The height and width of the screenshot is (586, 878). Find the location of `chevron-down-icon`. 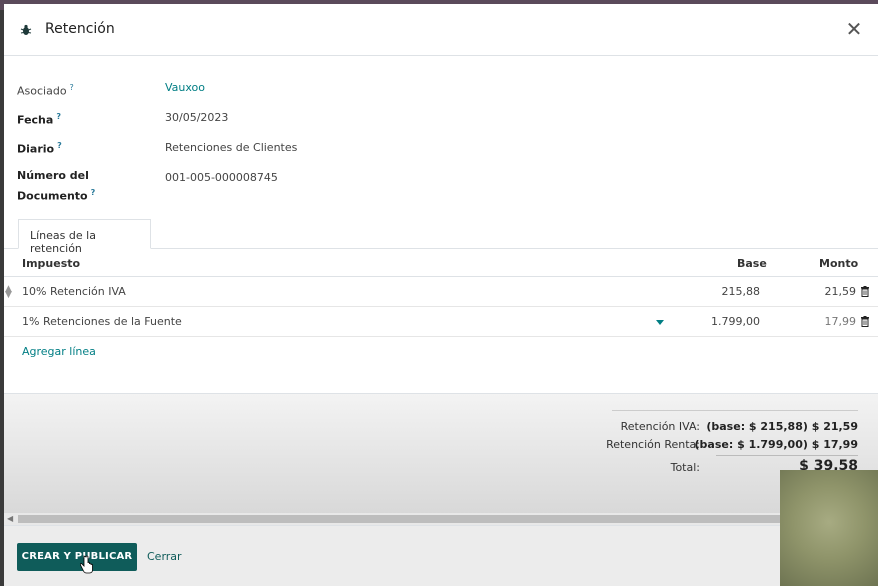

chevron-down-icon is located at coordinates (660, 322).